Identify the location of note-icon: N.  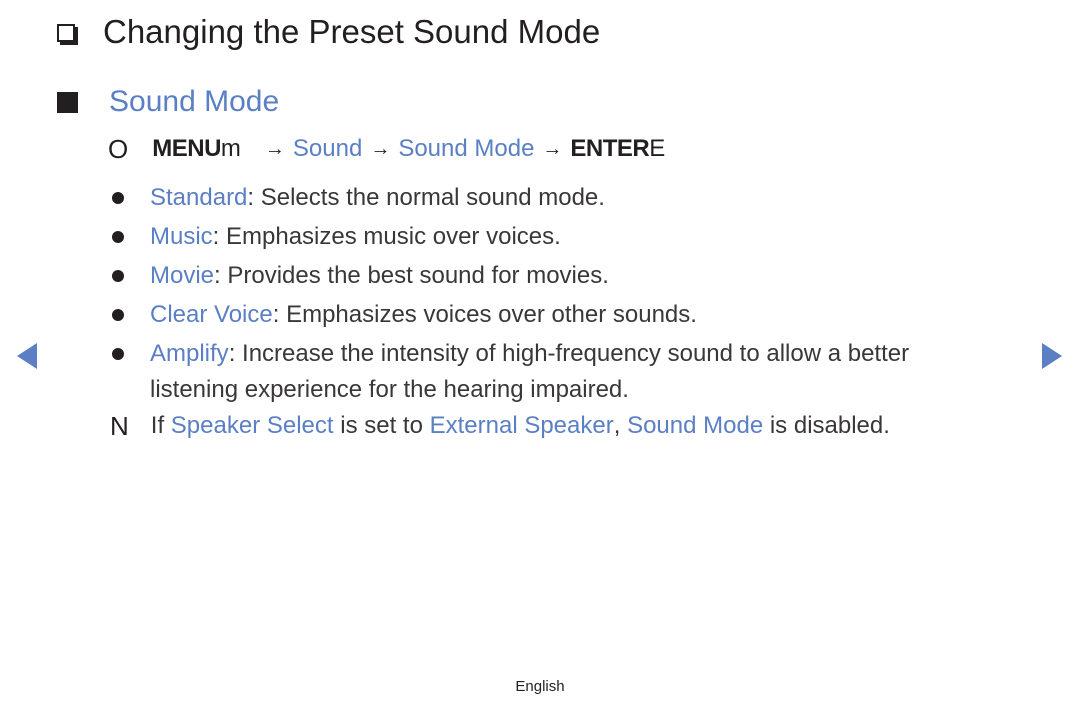
(119, 425).